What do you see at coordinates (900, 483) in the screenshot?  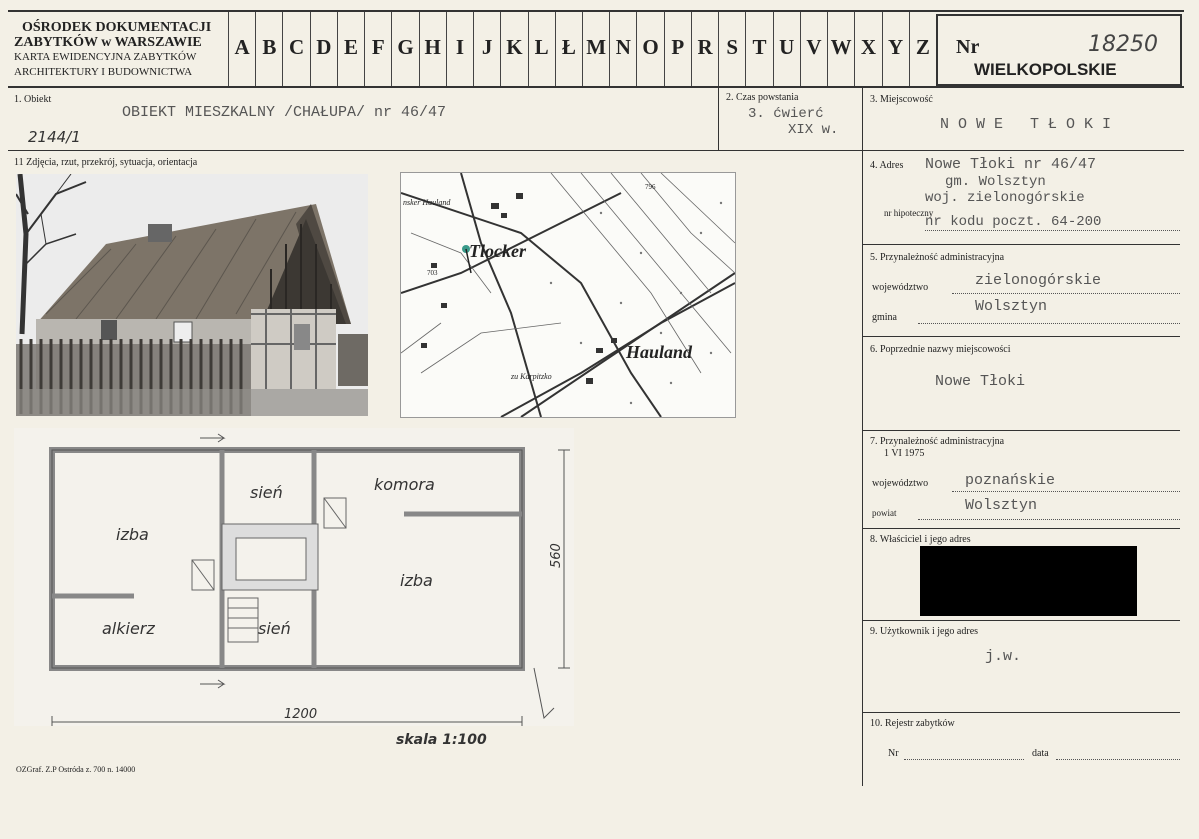 I see `wojewodztwo-1975-label: województwo` at bounding box center [900, 483].